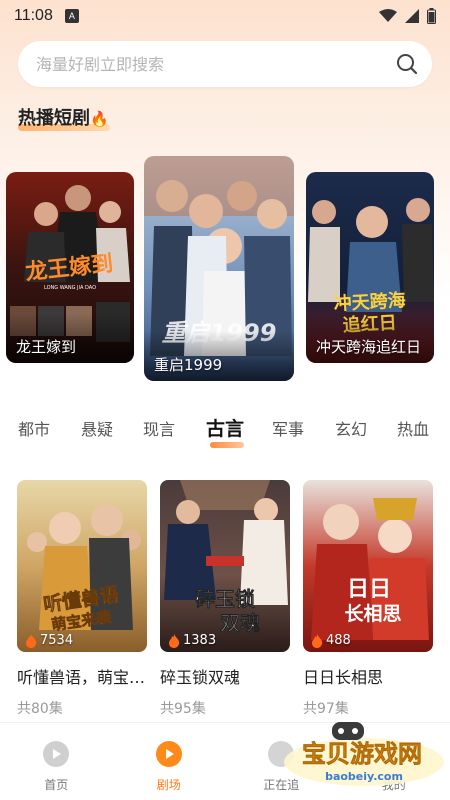 The image size is (450, 800). I want to click on svg-text: 碎玉锁, so click(225, 599).